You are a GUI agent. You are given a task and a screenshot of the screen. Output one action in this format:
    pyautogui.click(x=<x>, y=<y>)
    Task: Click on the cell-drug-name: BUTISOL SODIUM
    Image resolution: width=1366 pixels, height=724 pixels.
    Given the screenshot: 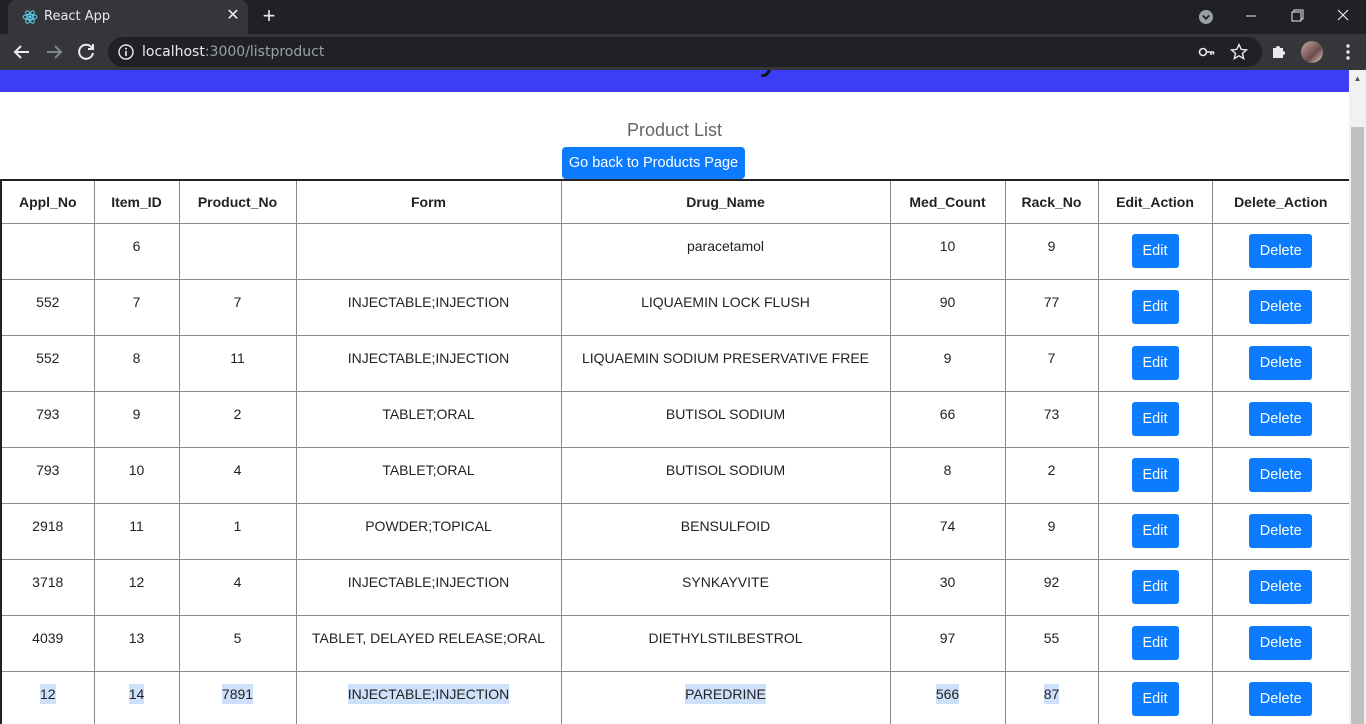 What is the action you would take?
    pyautogui.click(x=725, y=475)
    